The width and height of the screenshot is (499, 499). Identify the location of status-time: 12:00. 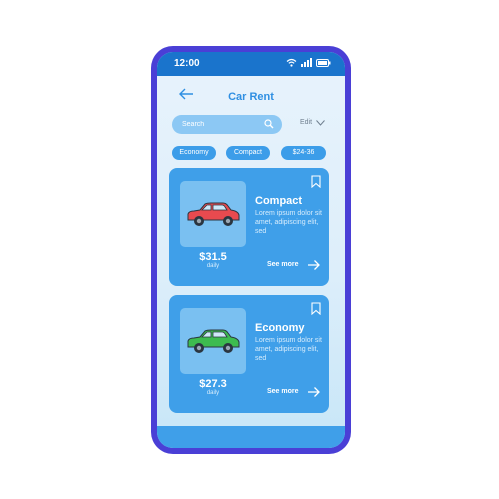
(187, 63).